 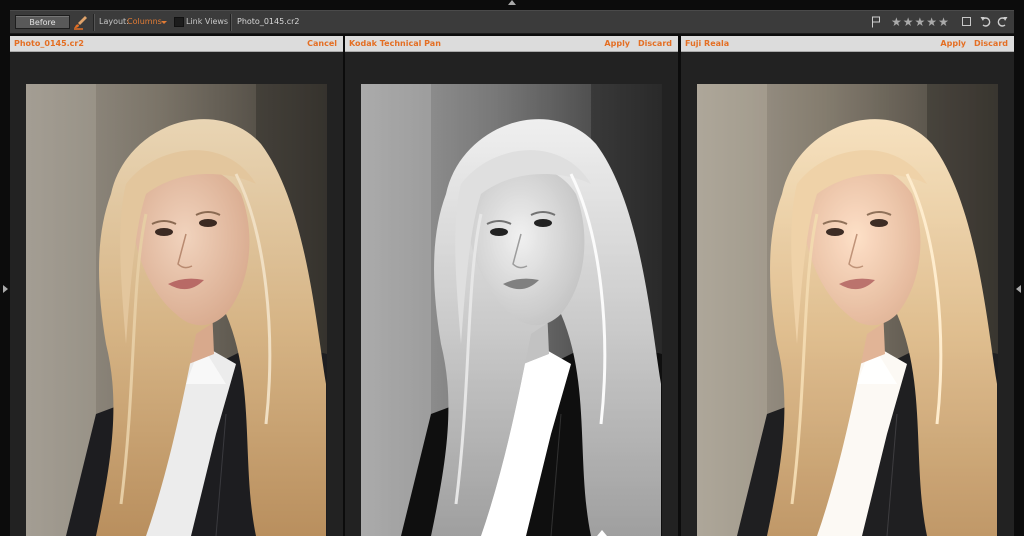 I want to click on panel-actions: Cancel, so click(x=322, y=43).